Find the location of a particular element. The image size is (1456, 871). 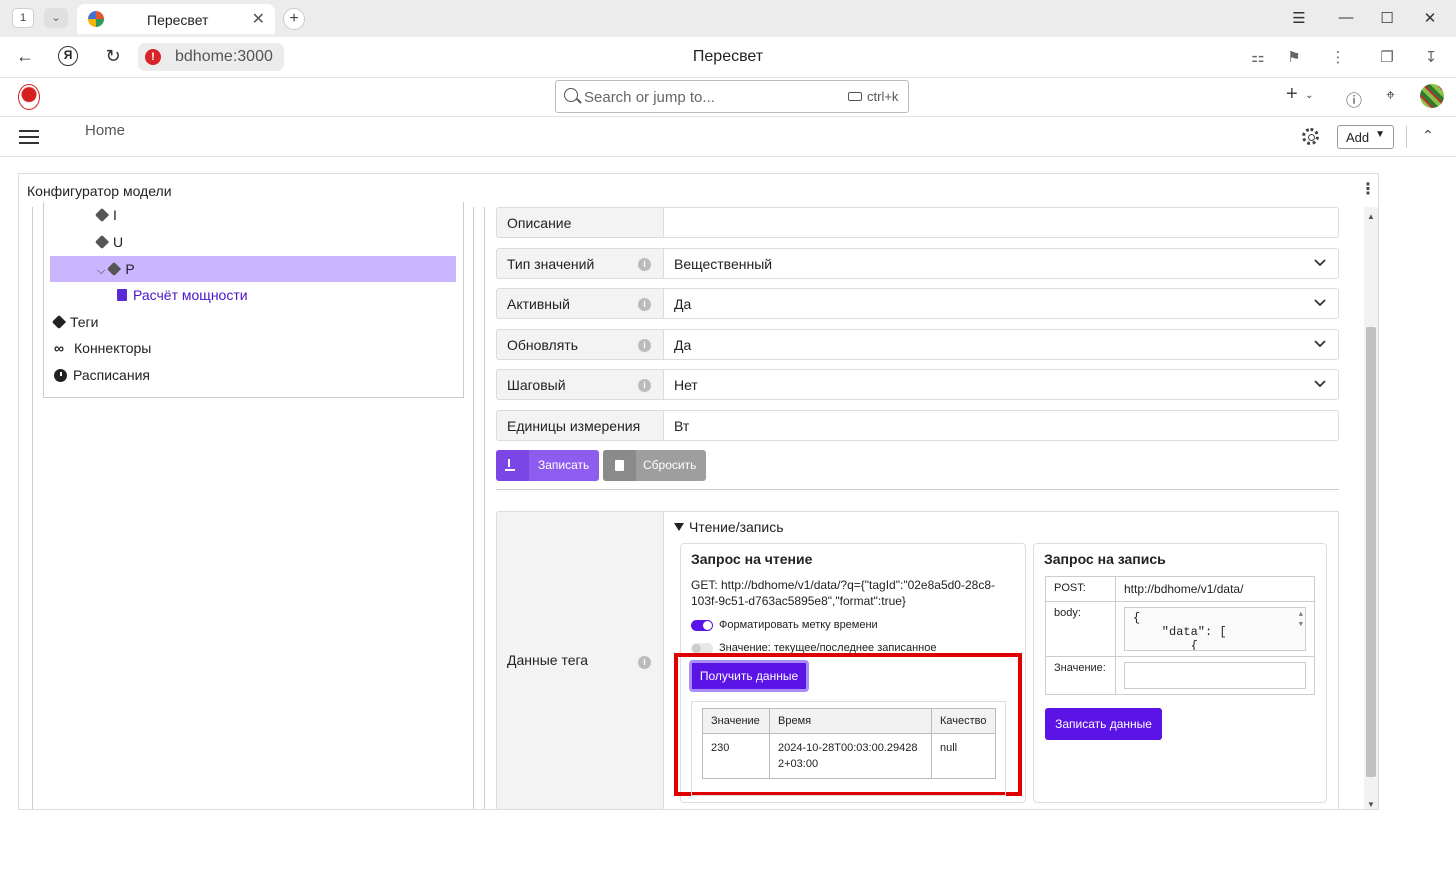

table-header-row: Значение Время Качество is located at coordinates (849, 721).